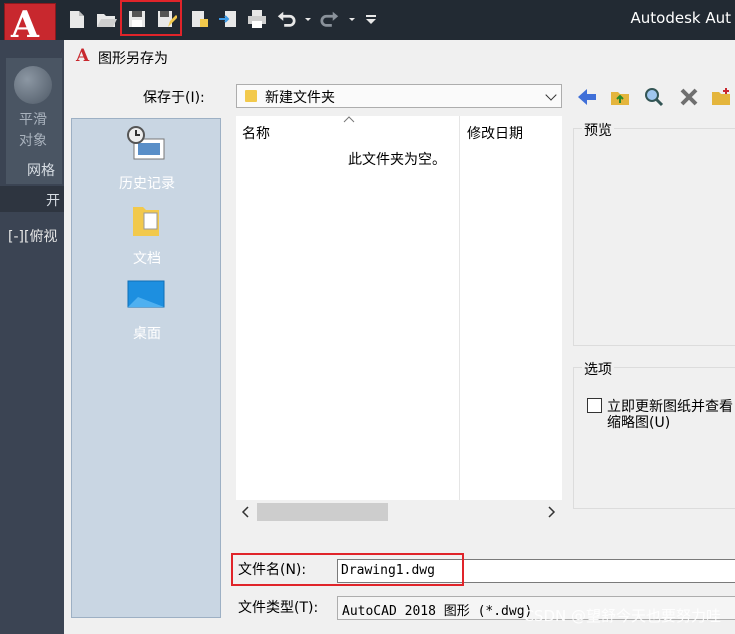 The width and height of the screenshot is (735, 634). What do you see at coordinates (721, 97) in the screenshot?
I see `new-folder-icon` at bounding box center [721, 97].